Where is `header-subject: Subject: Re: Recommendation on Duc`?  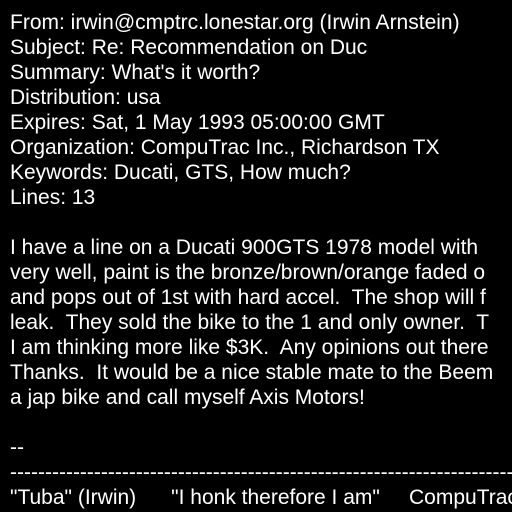 header-subject: Subject: Re: Recommendation on Duc is located at coordinates (189, 47).